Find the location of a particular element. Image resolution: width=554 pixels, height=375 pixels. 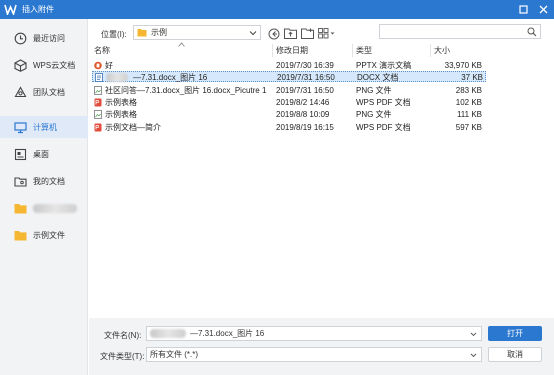

sidebar-item-desktop: 桌面 is located at coordinates (44, 154).